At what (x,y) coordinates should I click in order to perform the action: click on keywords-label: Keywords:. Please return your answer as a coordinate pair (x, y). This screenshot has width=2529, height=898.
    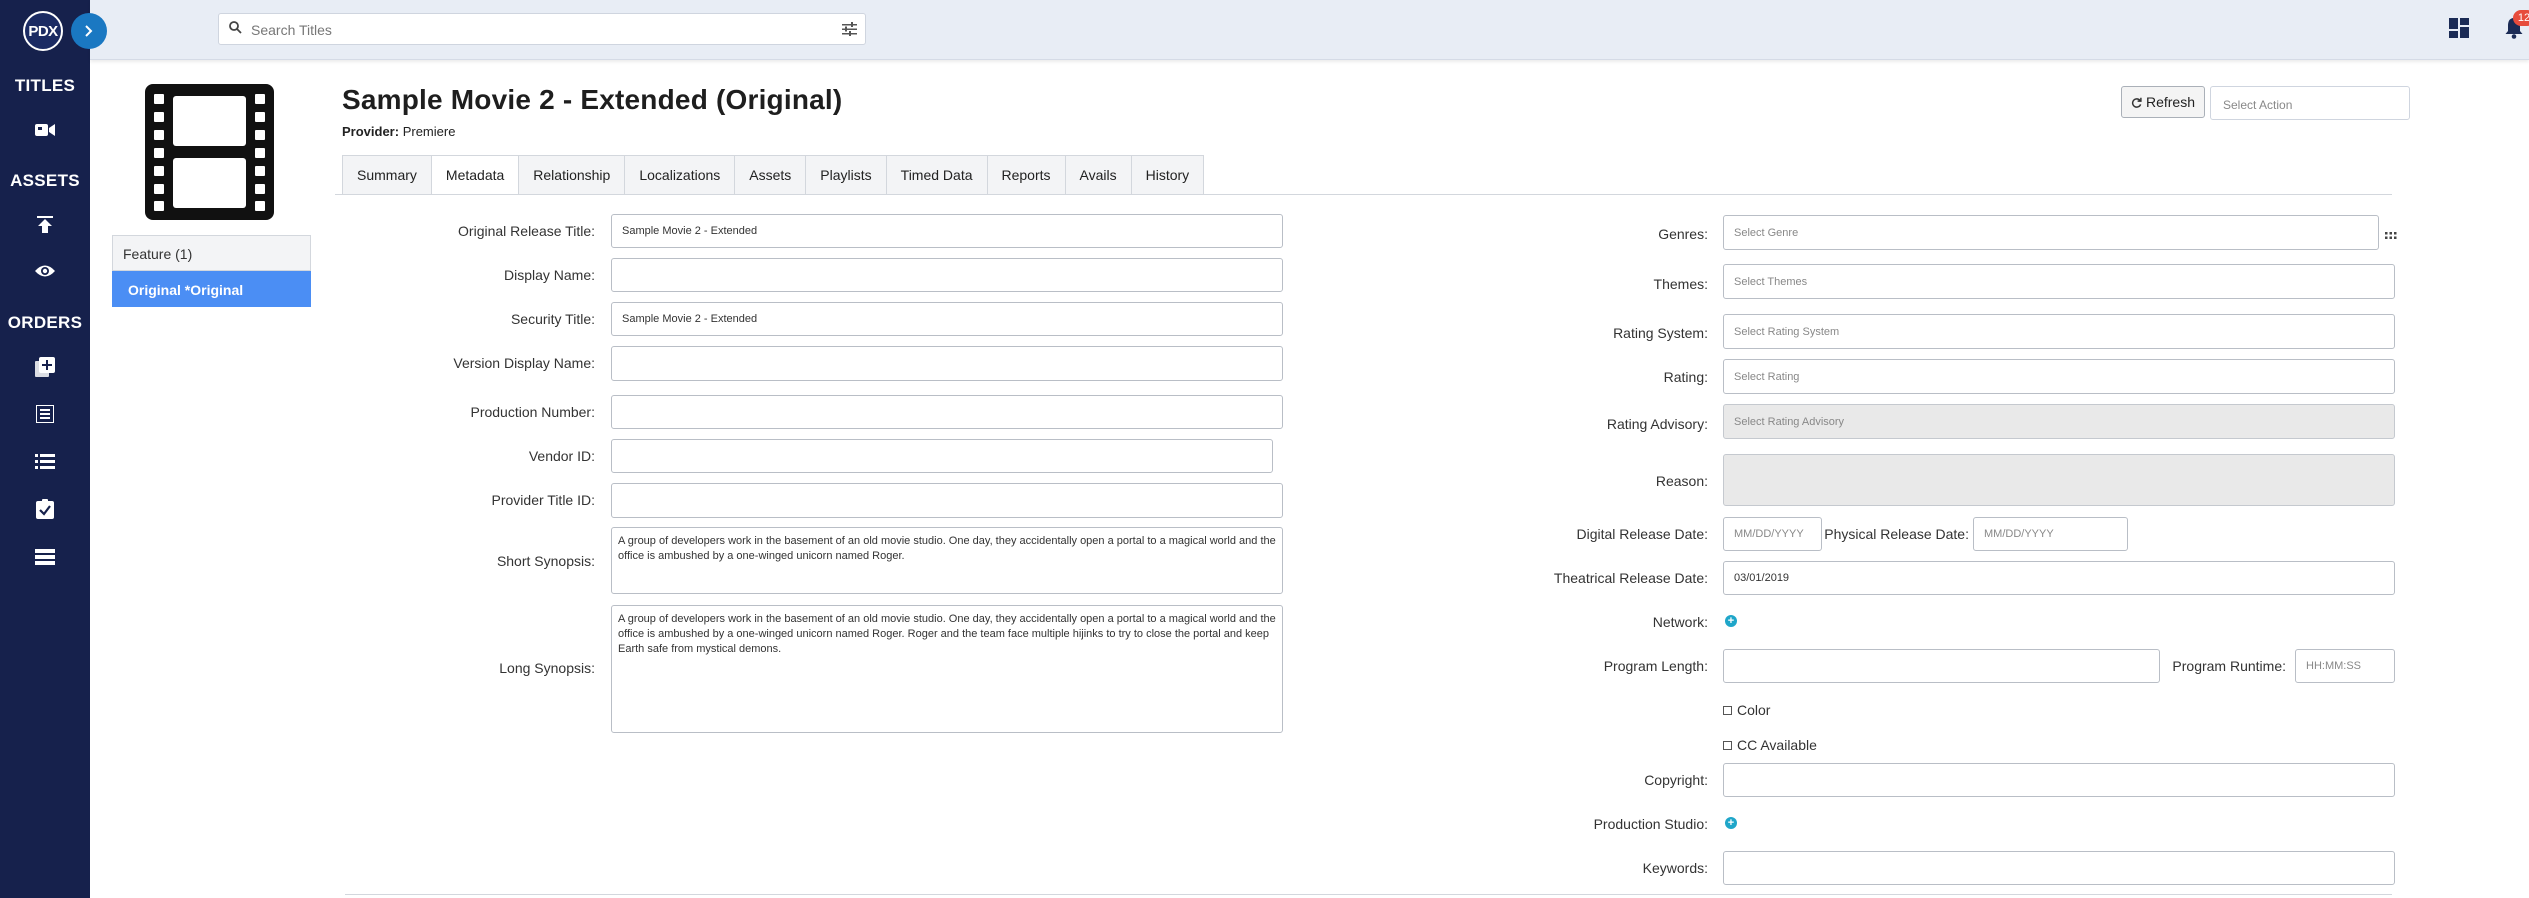
    Looking at the image, I should click on (1675, 868).